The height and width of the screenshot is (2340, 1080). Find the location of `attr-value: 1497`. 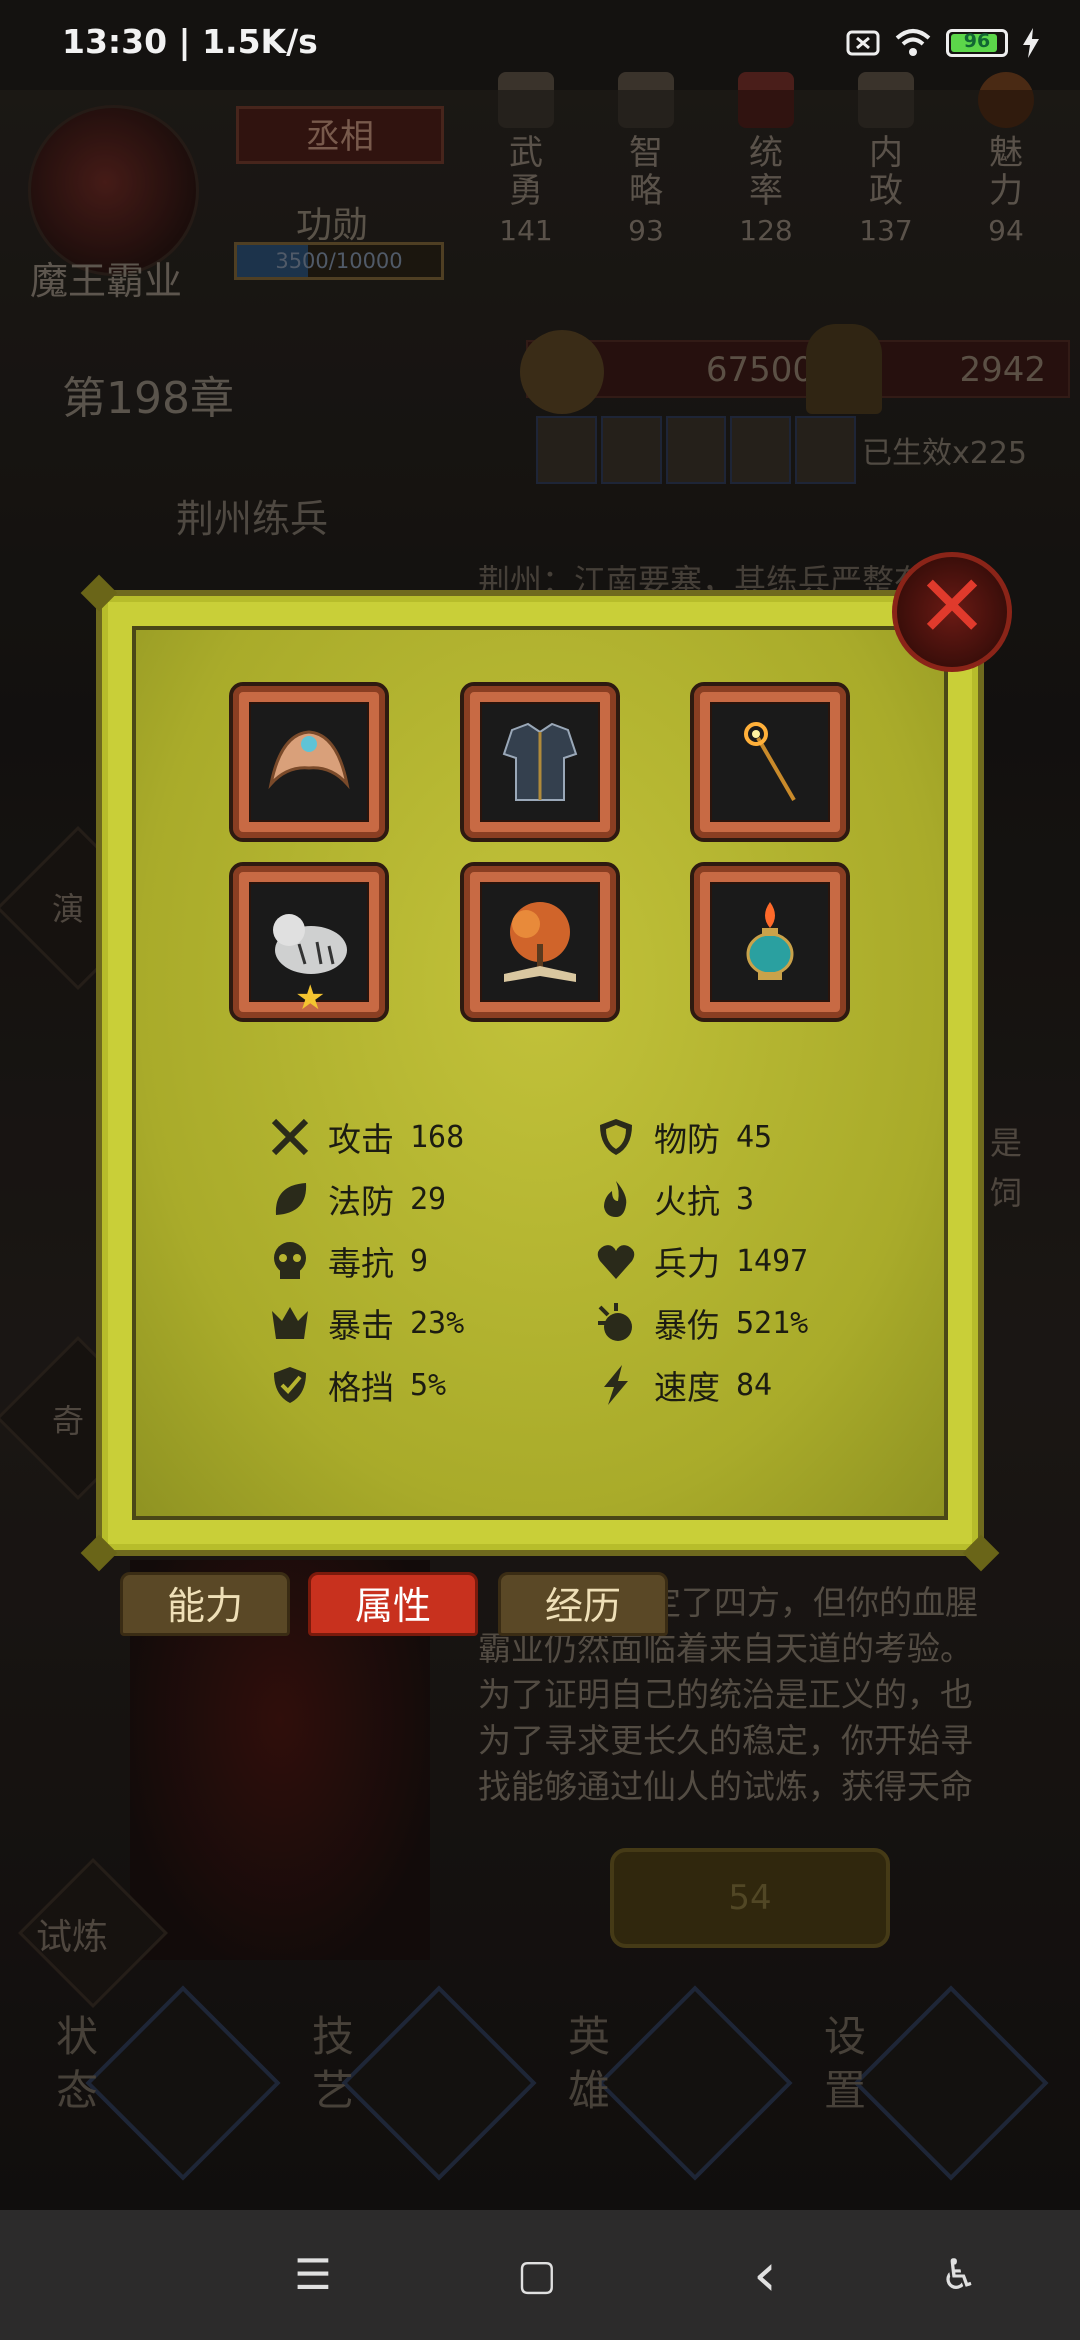

attr-value: 1497 is located at coordinates (772, 1261).